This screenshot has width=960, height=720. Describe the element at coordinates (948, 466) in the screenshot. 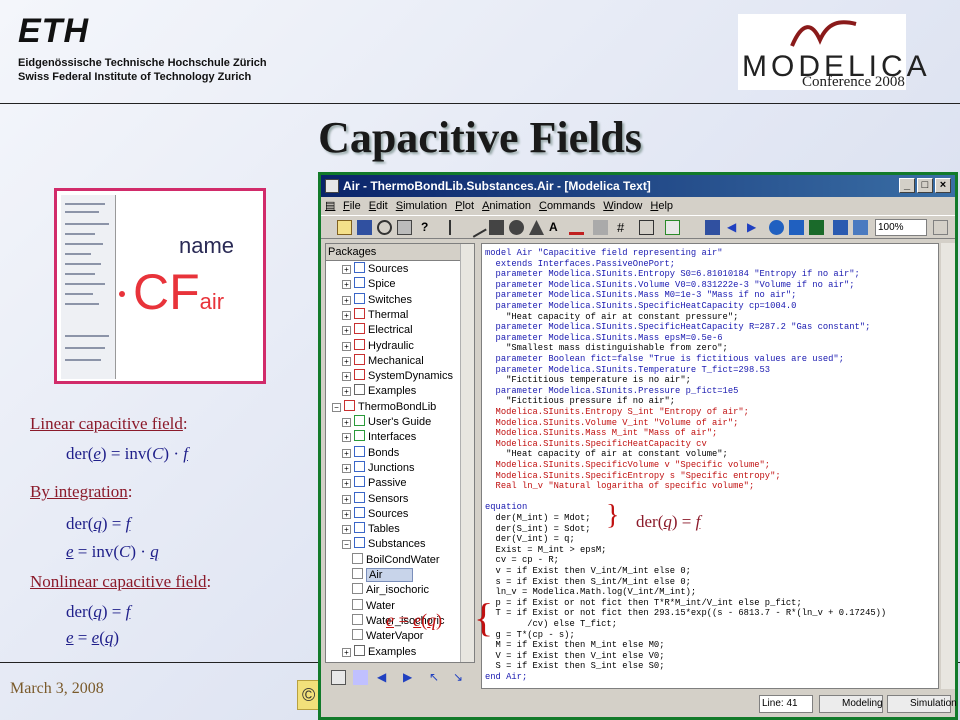

I see `code-scrollbar` at that location.